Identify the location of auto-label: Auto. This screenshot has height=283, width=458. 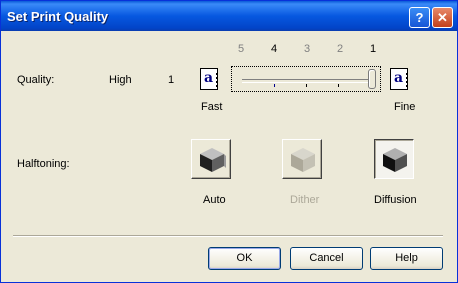
(214, 200).